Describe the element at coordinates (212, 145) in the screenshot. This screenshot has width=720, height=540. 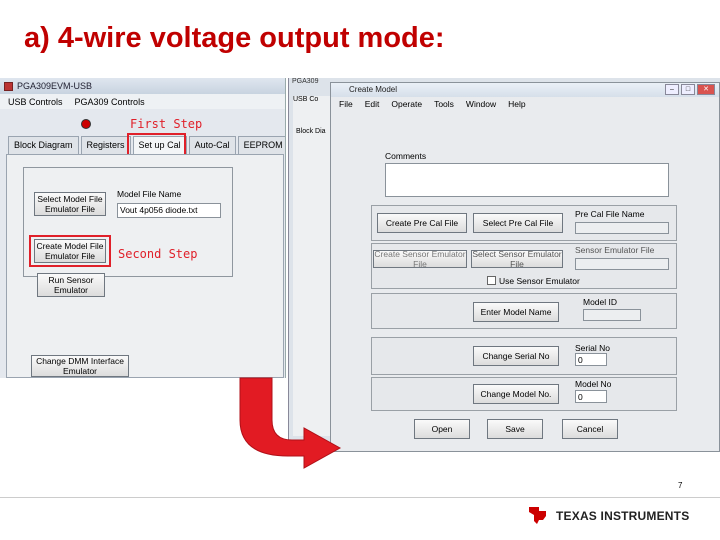
I see `tab-auto-cal: Auto-Cal` at that location.